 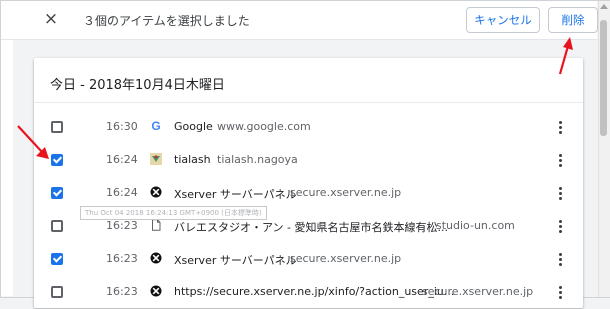 I want to click on google-favicon-icon: G, so click(x=155, y=126).